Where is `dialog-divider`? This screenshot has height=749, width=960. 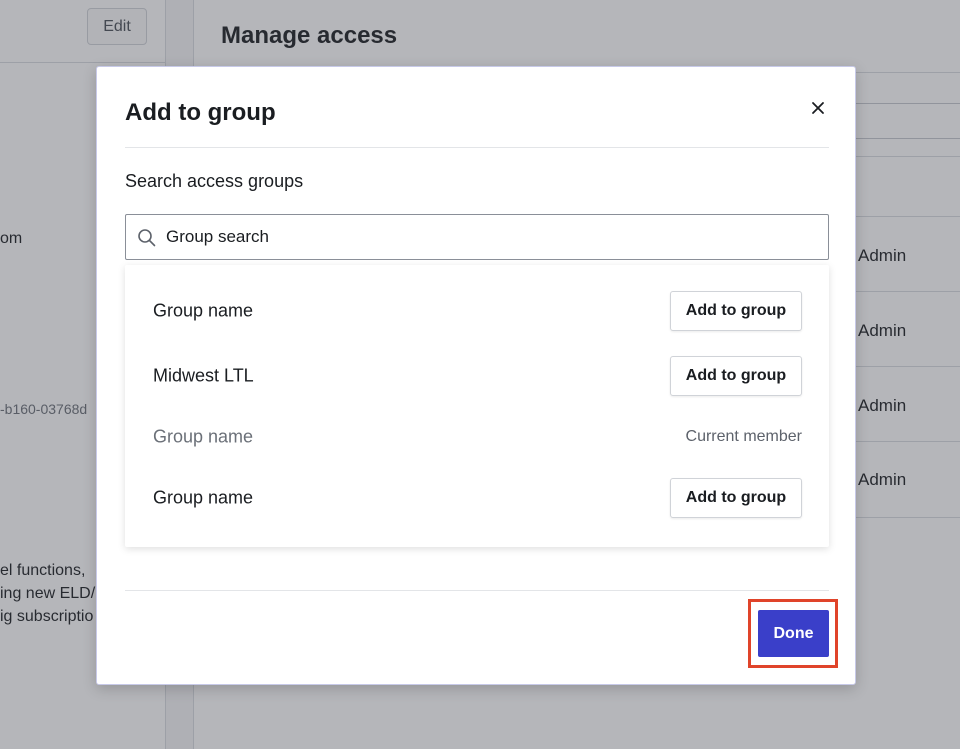 dialog-divider is located at coordinates (477, 147).